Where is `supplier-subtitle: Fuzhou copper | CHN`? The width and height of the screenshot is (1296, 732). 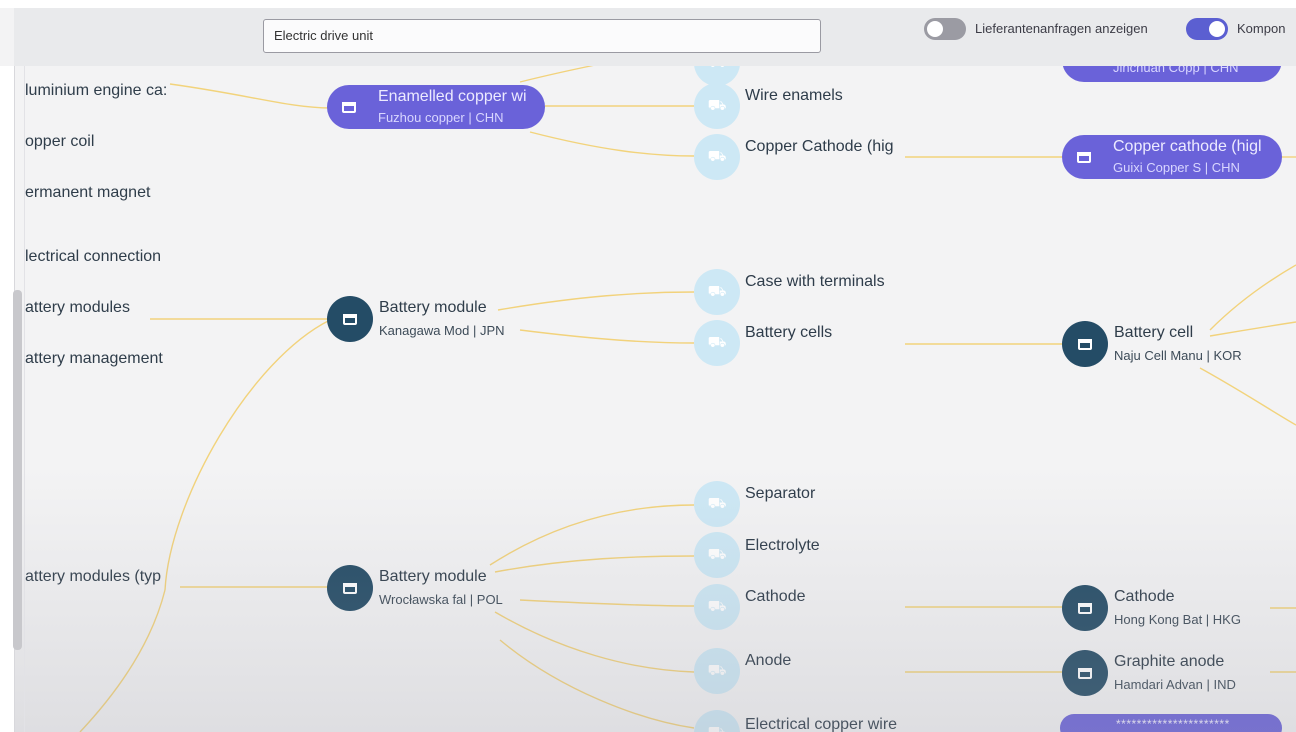 supplier-subtitle: Fuzhou copper | CHN is located at coordinates (441, 117).